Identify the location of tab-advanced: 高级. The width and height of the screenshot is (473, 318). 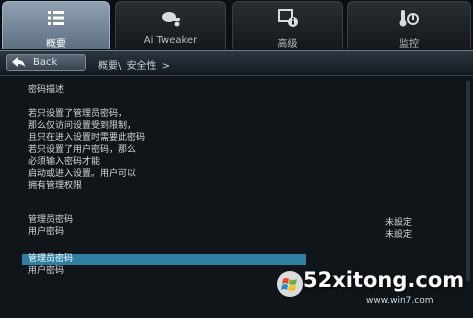
(287, 25).